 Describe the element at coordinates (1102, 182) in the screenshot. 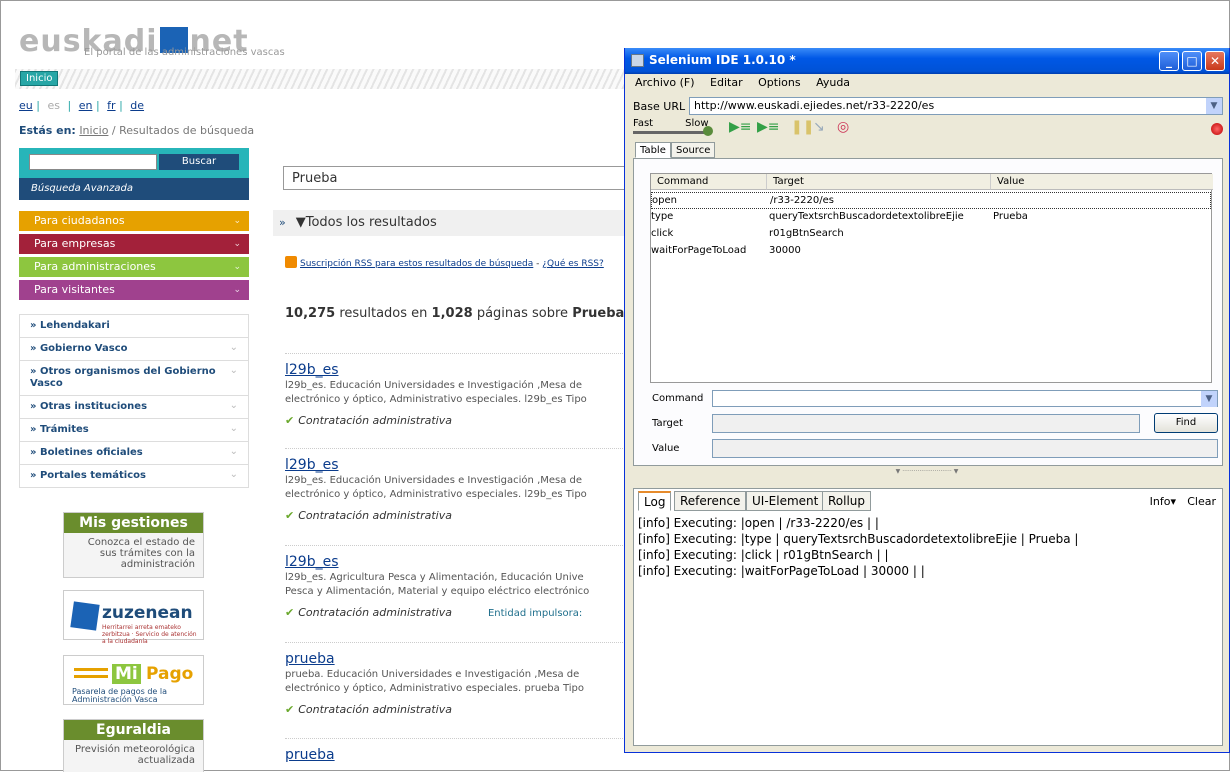

I see `column-value: Value` at that location.